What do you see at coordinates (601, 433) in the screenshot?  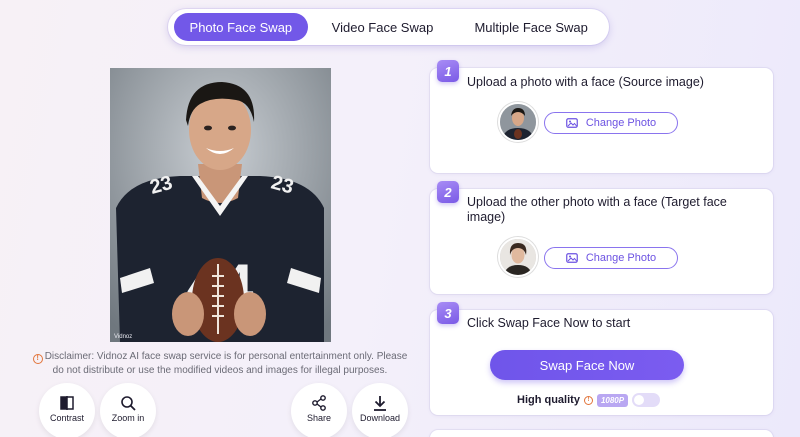 I see `next-card` at bounding box center [601, 433].